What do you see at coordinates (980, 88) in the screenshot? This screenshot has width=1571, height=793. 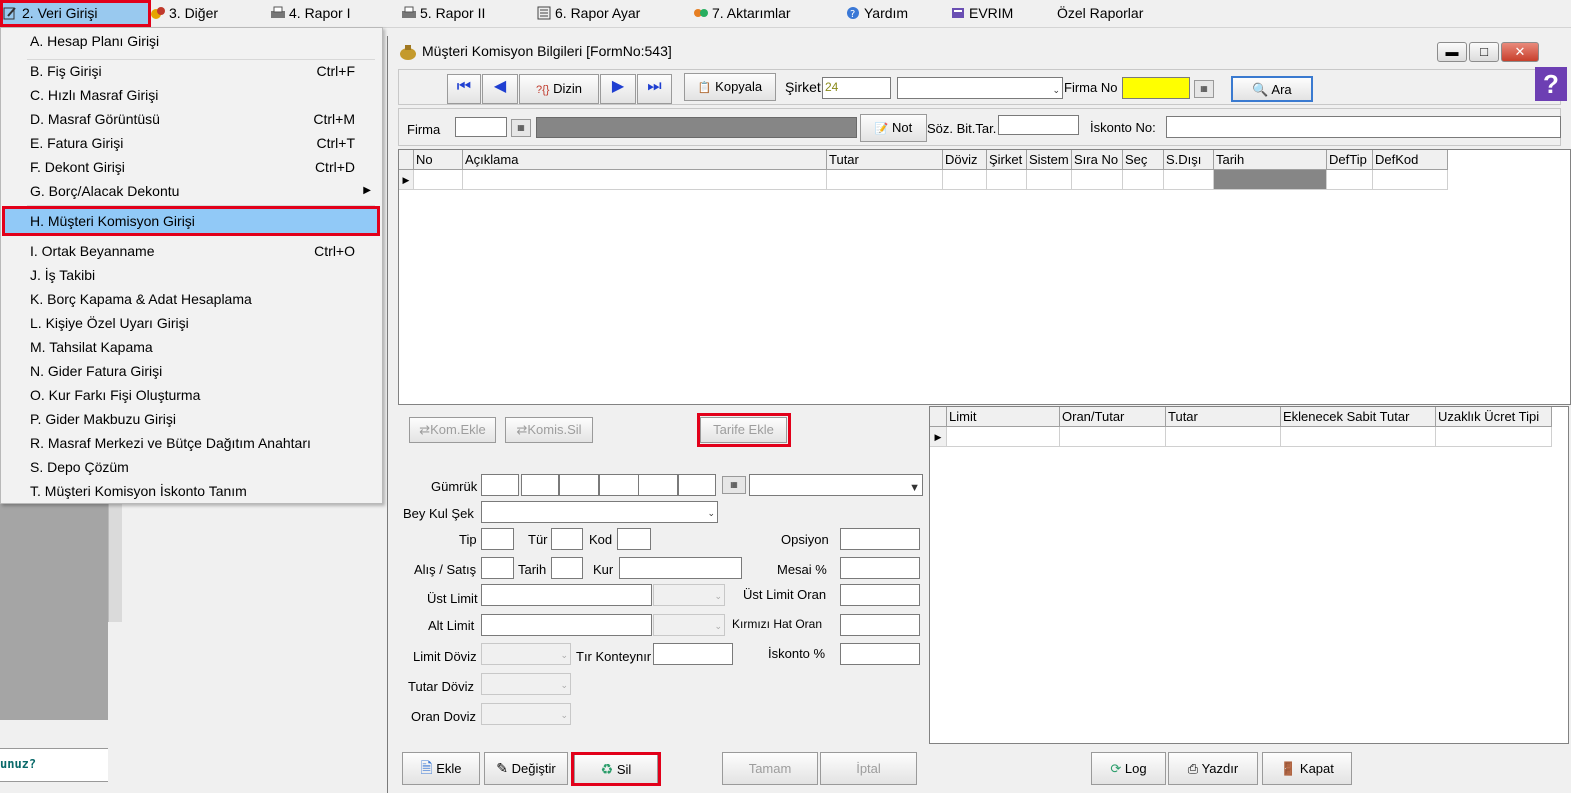 I see `sirket-select: ⌄` at bounding box center [980, 88].